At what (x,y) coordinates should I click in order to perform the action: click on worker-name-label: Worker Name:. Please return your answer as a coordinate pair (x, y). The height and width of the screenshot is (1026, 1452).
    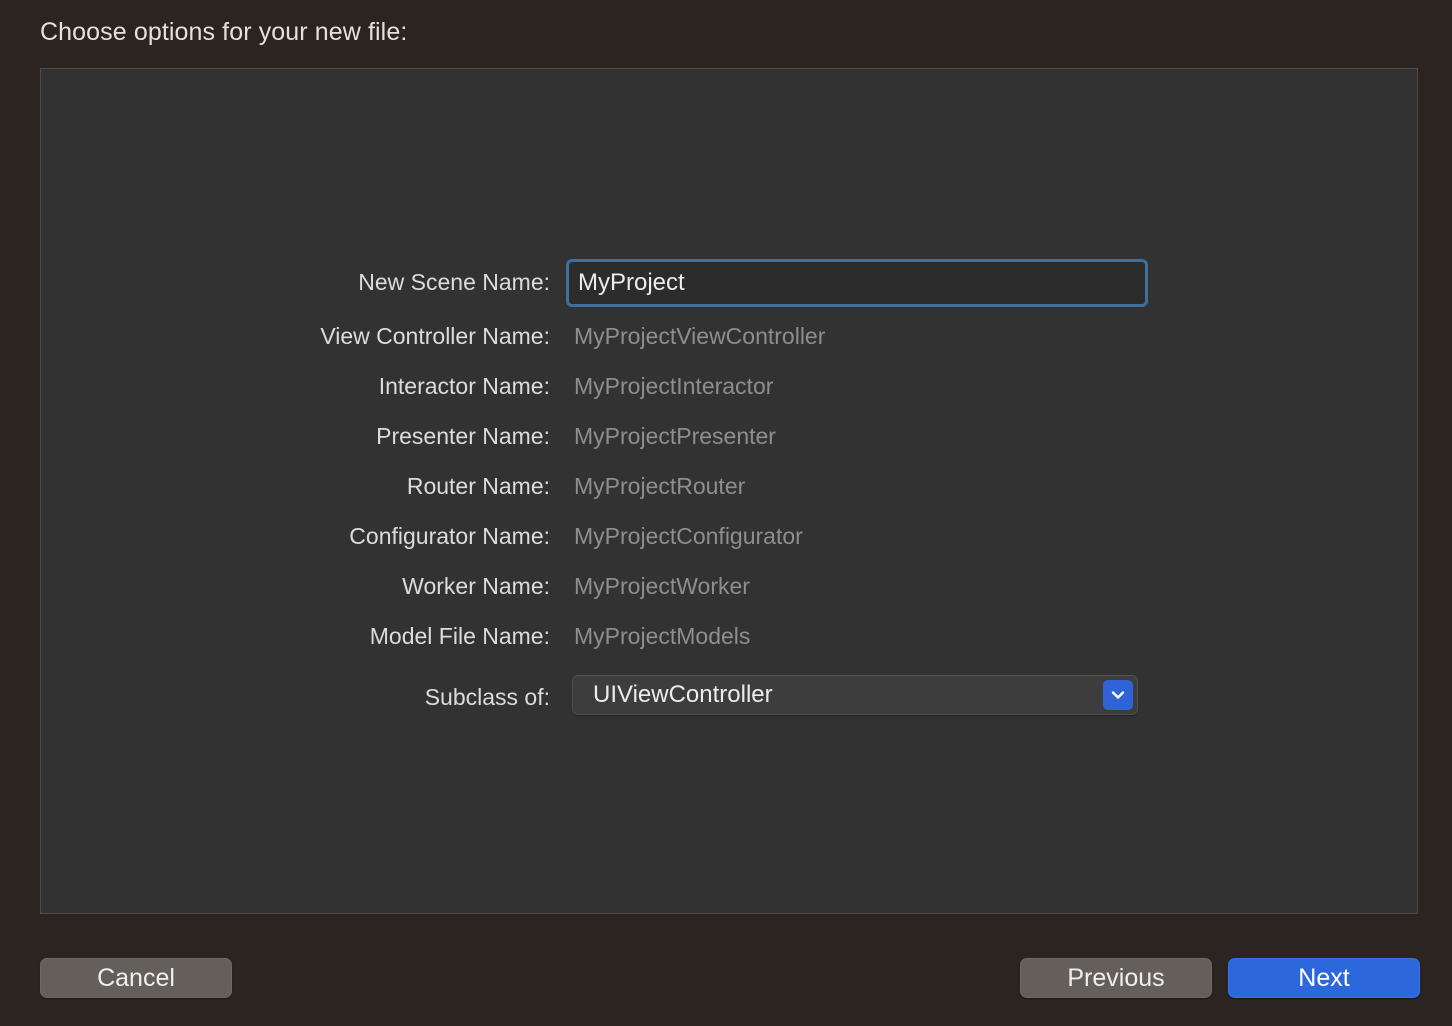
    Looking at the image, I should click on (476, 586).